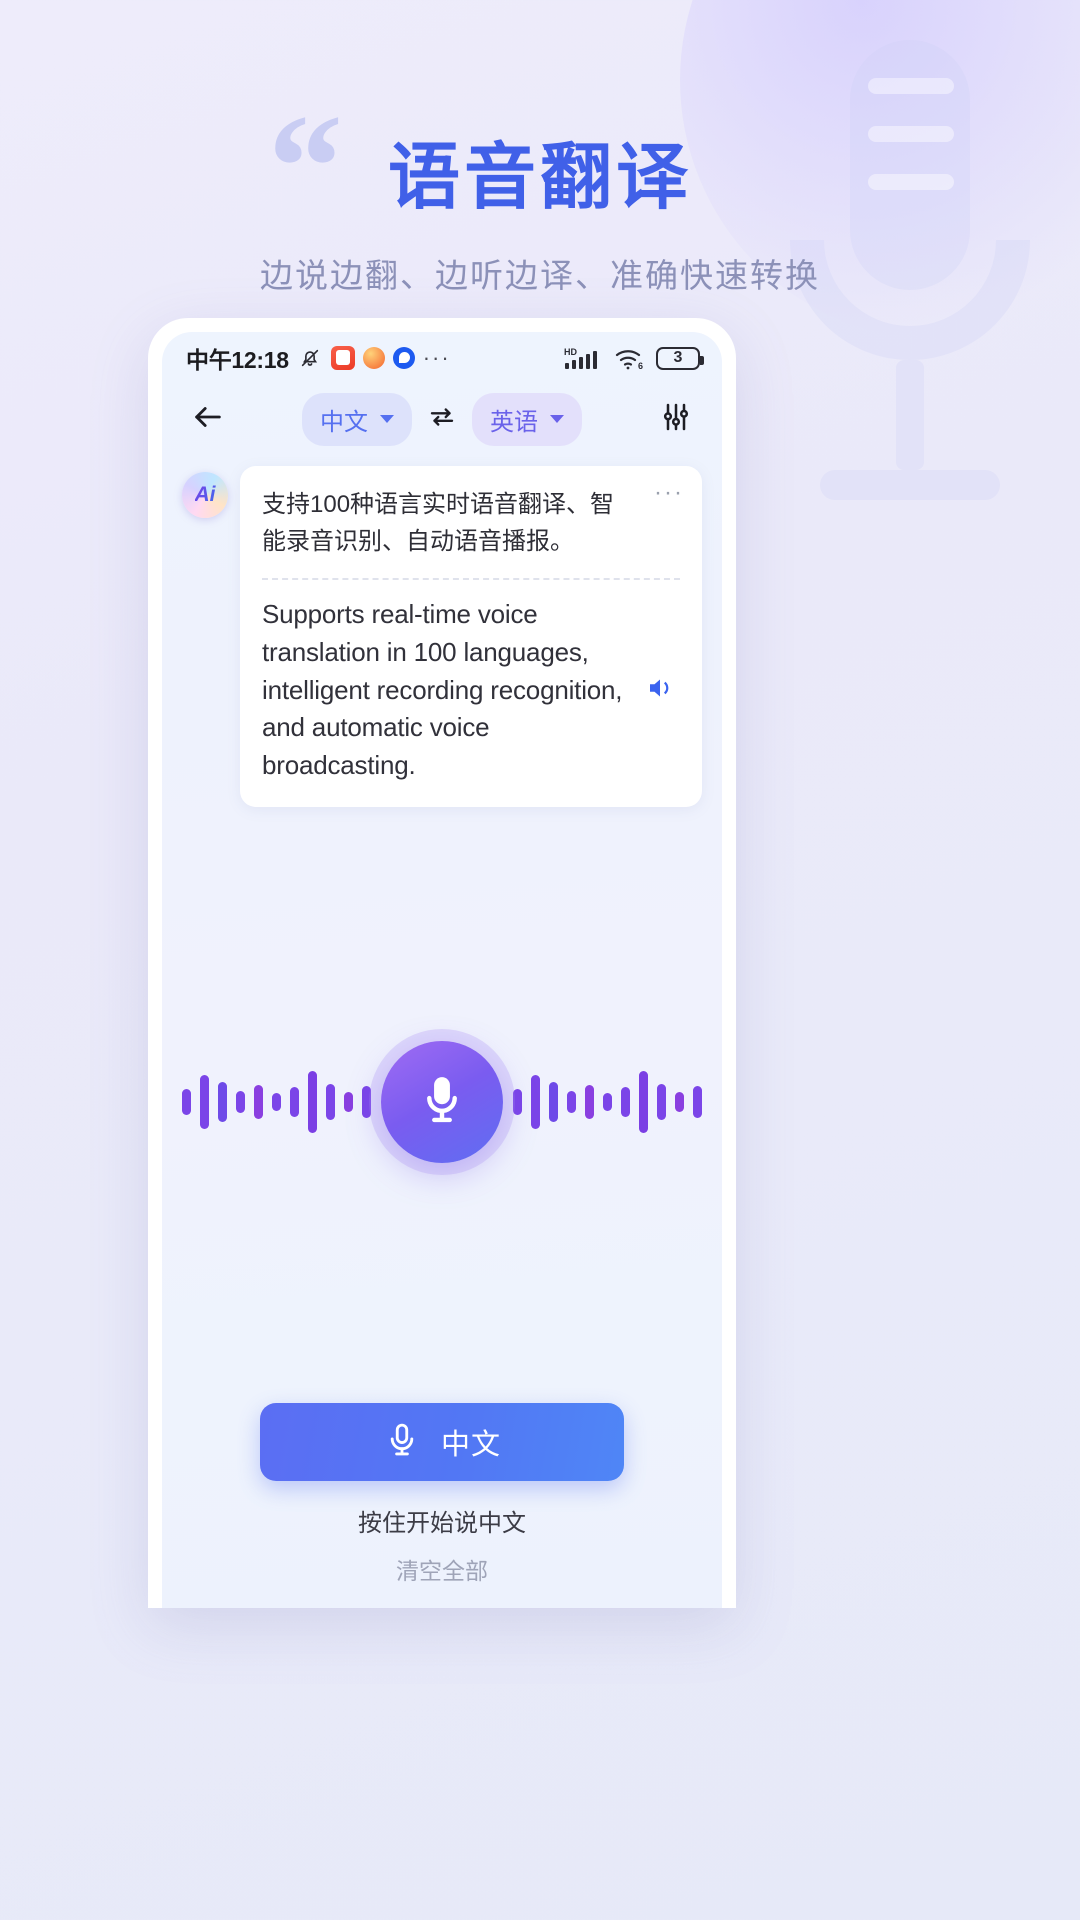 Image resolution: width=1080 pixels, height=1920 pixels. What do you see at coordinates (640, 366) in the screenshot?
I see `svg-text: 6` at bounding box center [640, 366].